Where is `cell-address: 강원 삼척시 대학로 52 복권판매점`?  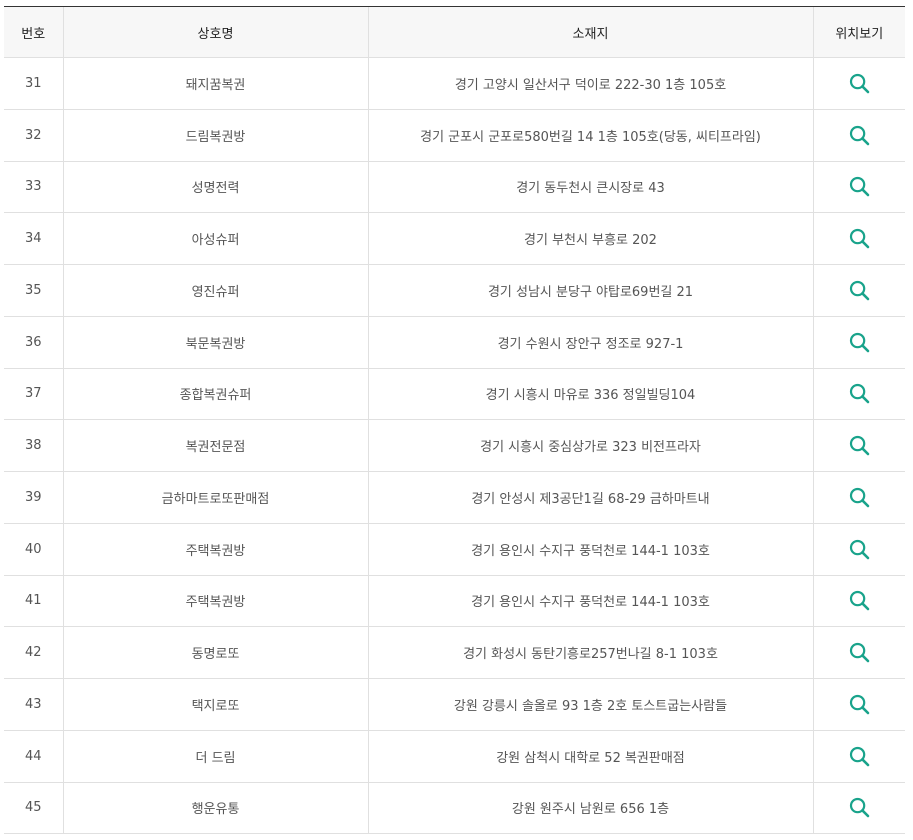
cell-address: 강원 삼척시 대학로 52 복권판매점 is located at coordinates (590, 756).